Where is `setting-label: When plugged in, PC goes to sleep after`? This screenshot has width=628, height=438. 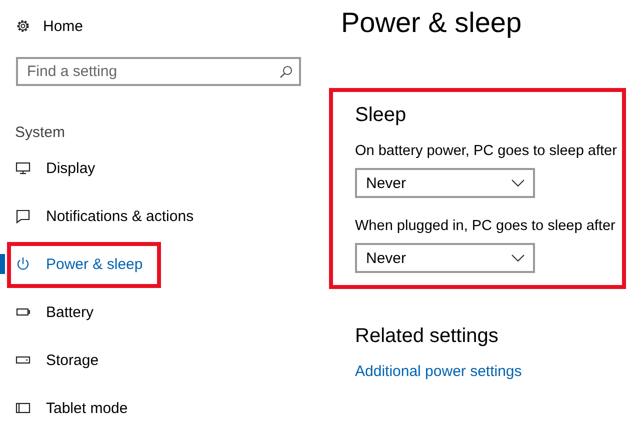
setting-label: When plugged in, PC goes to sleep after is located at coordinates (485, 226).